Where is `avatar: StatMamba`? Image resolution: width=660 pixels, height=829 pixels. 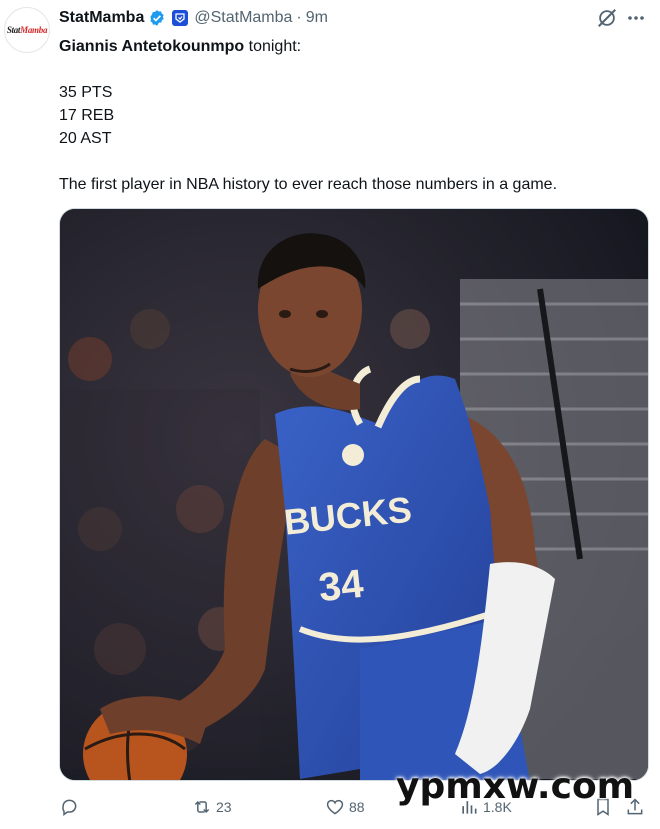 avatar: StatMamba is located at coordinates (27, 30).